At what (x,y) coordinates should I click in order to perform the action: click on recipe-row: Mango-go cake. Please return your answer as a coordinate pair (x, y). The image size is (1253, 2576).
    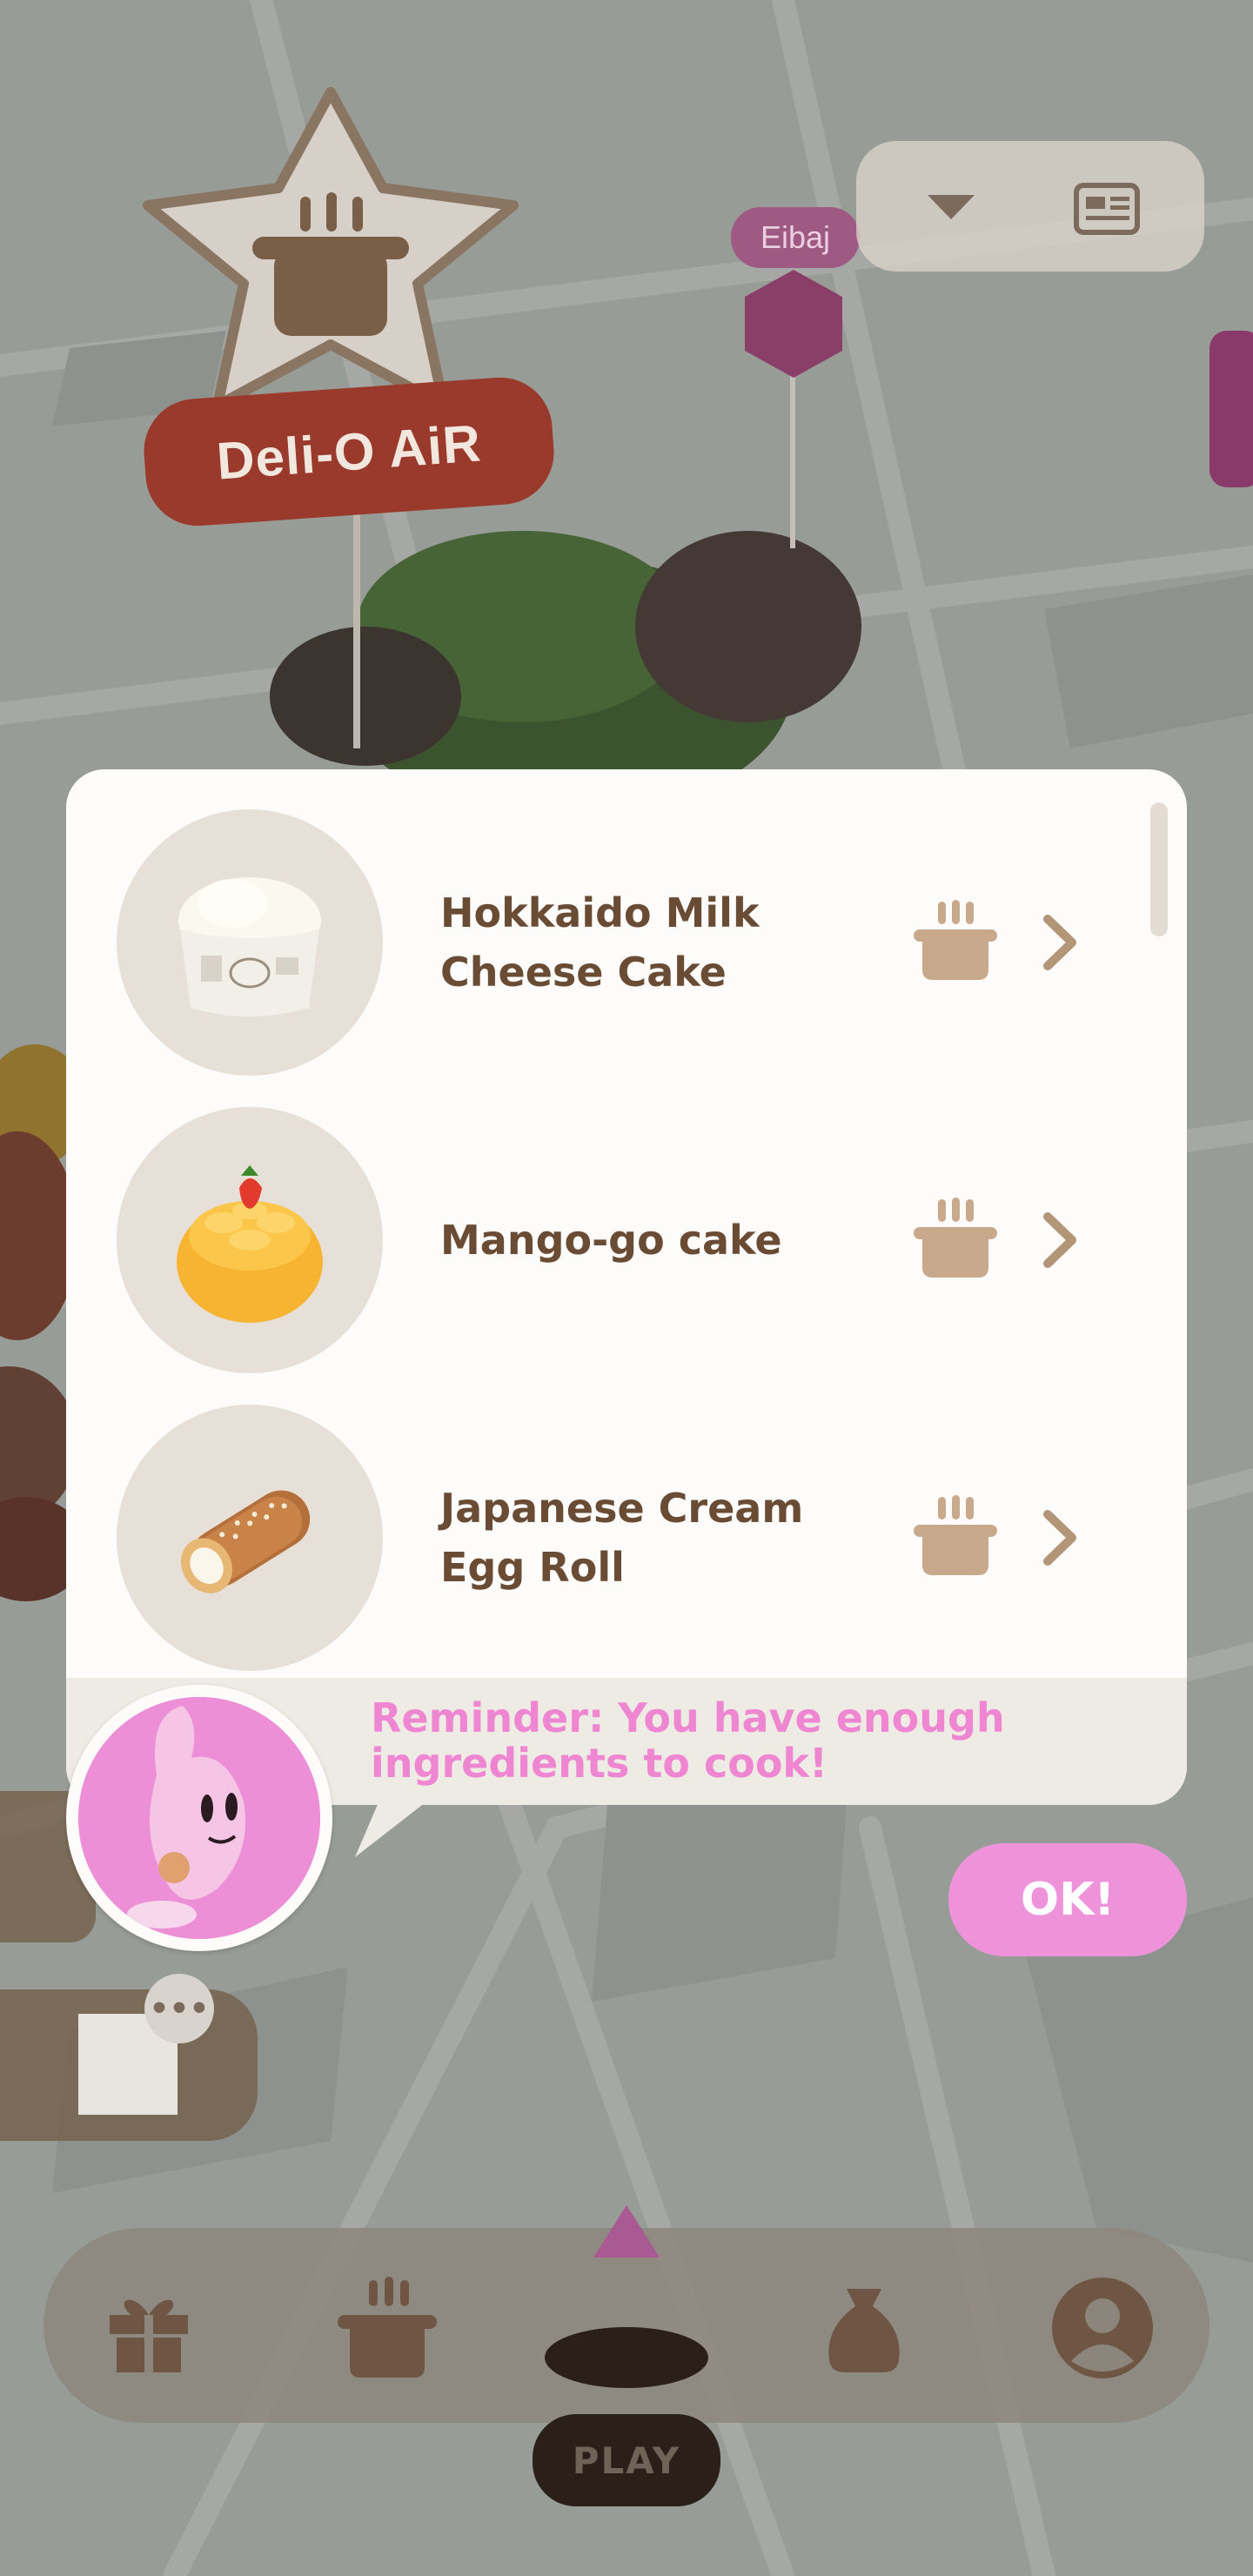
    Looking at the image, I should click on (588, 1242).